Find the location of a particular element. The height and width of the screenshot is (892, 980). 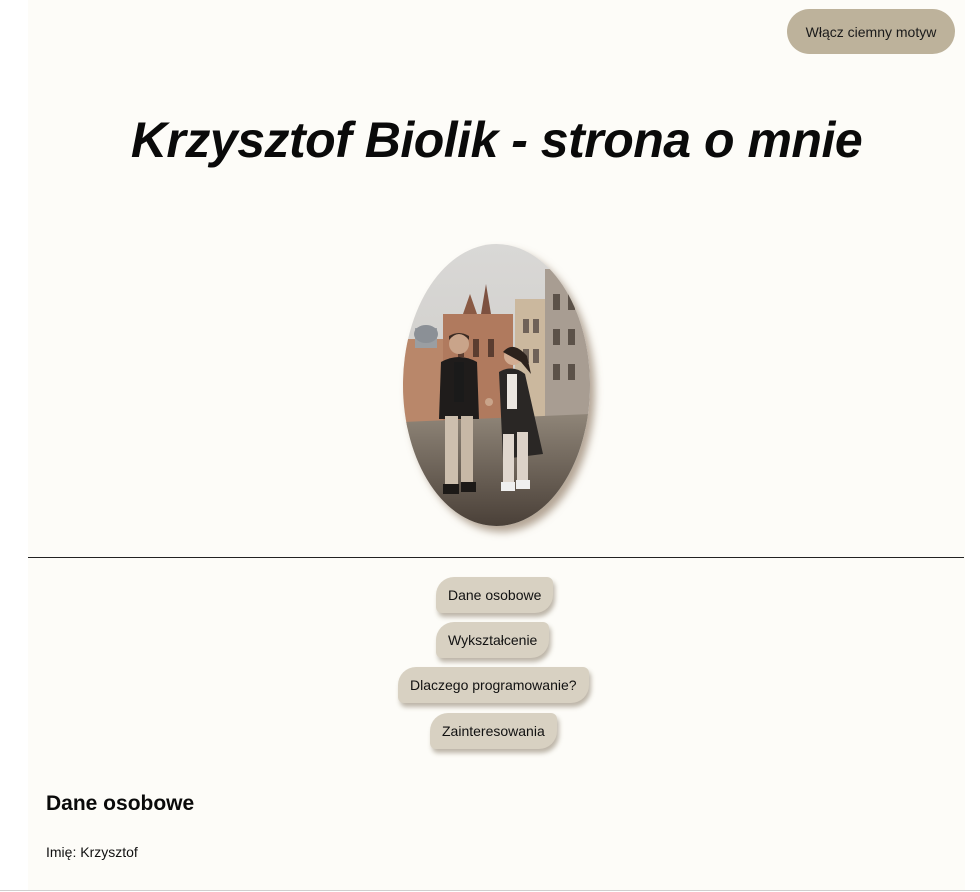

header-divider is located at coordinates (496, 557).